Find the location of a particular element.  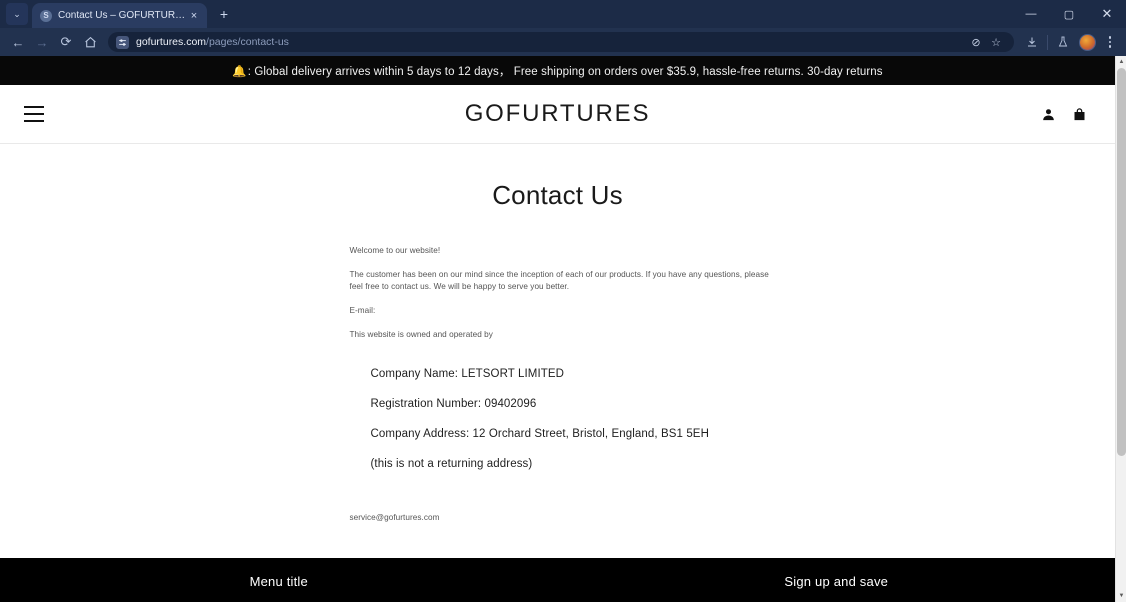

home-button is located at coordinates (90, 42).